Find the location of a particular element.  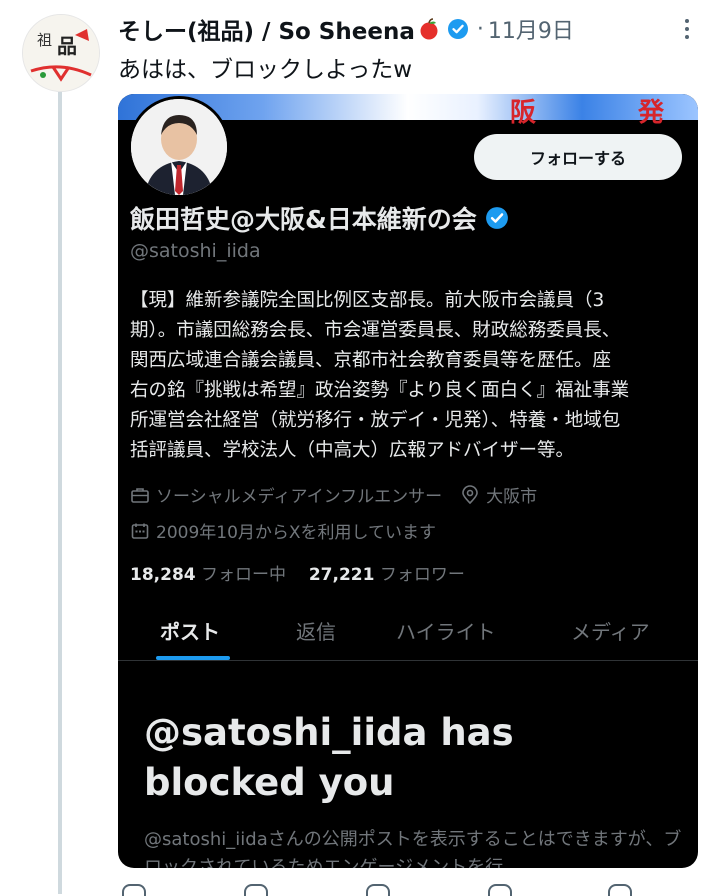

more-options-icon is located at coordinates (687, 29).